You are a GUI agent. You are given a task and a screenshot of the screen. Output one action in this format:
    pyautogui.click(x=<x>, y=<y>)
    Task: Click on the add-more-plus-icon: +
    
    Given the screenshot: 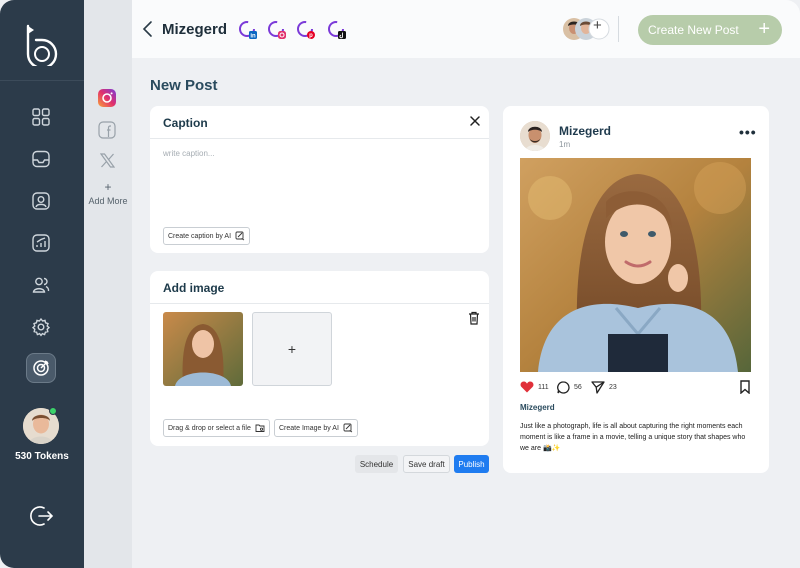 What is the action you would take?
    pyautogui.click(x=108, y=187)
    